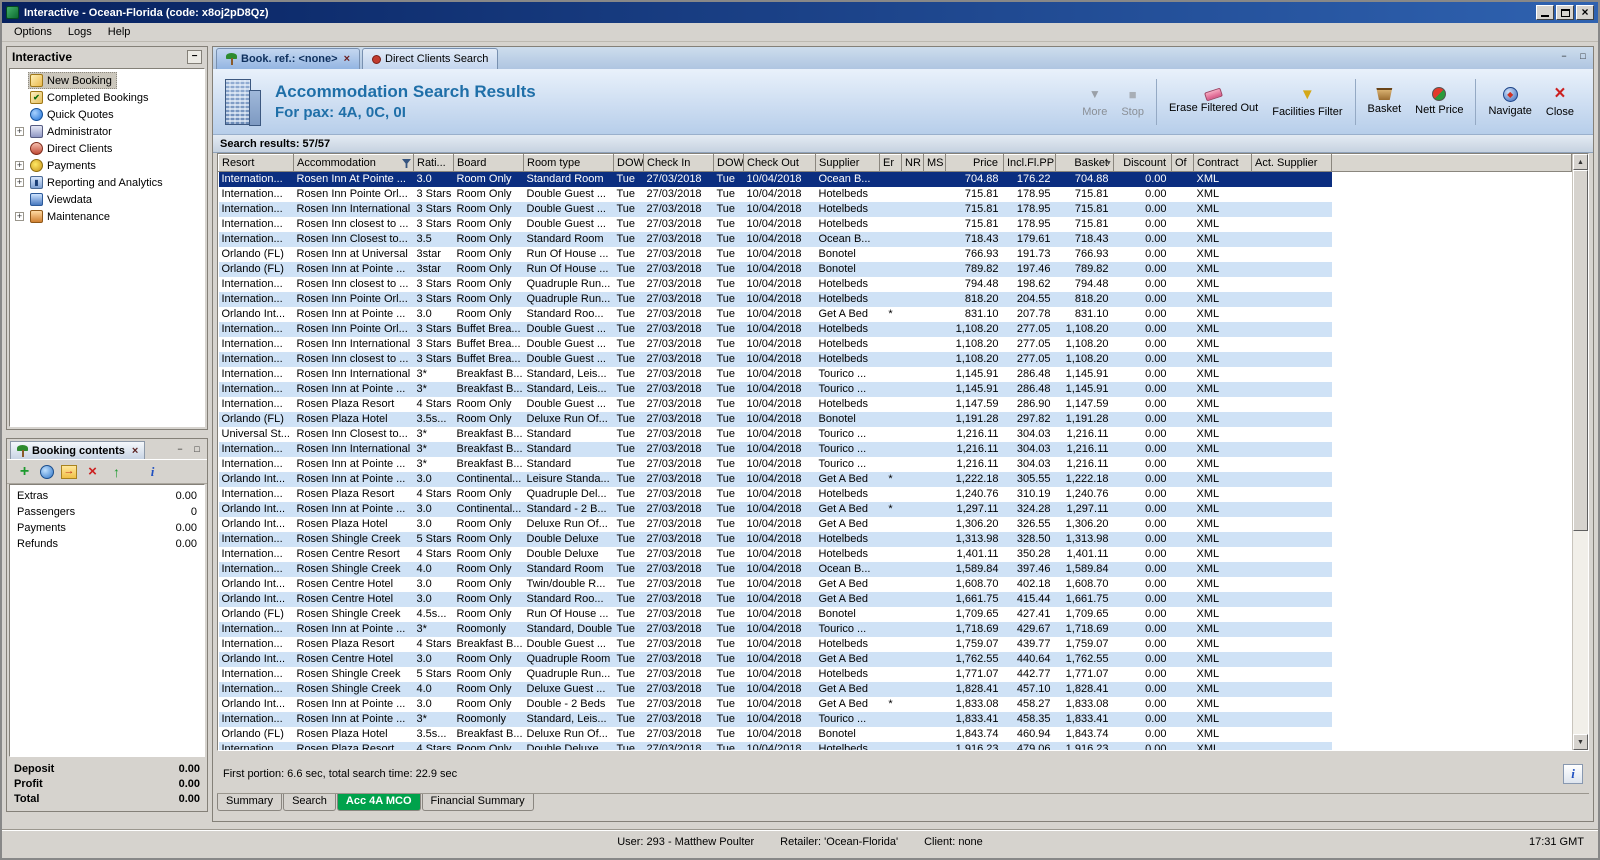 The image size is (1600, 860). What do you see at coordinates (256, 163) in the screenshot?
I see `column-header-resort: Resort` at bounding box center [256, 163].